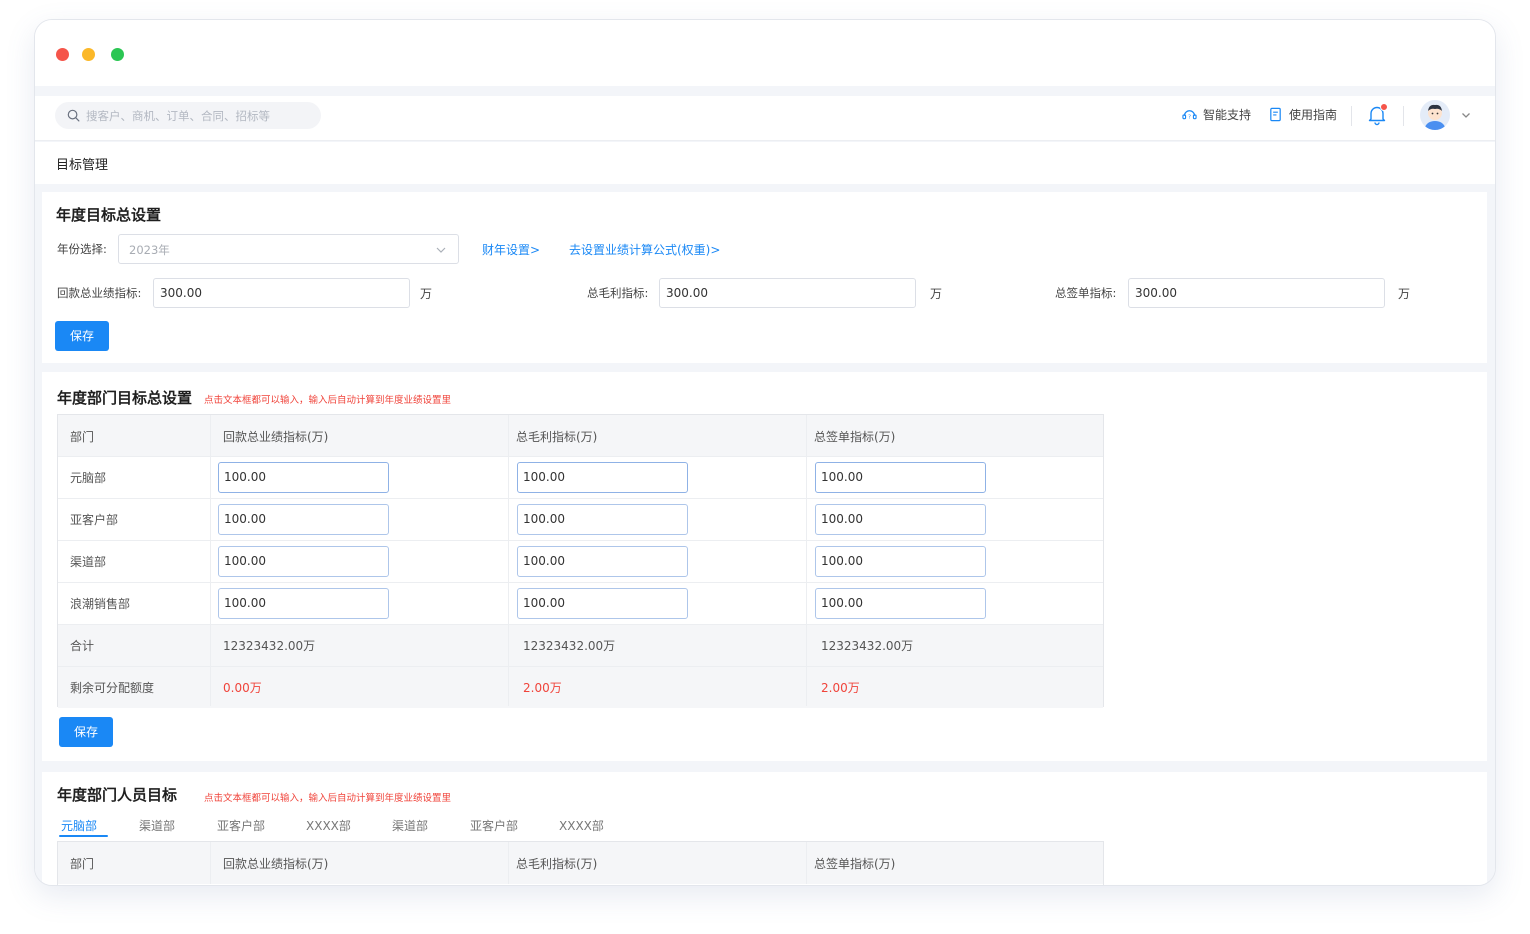  Describe the element at coordinates (157, 825) in the screenshot. I see `tab-department-1: 渠道部` at that location.